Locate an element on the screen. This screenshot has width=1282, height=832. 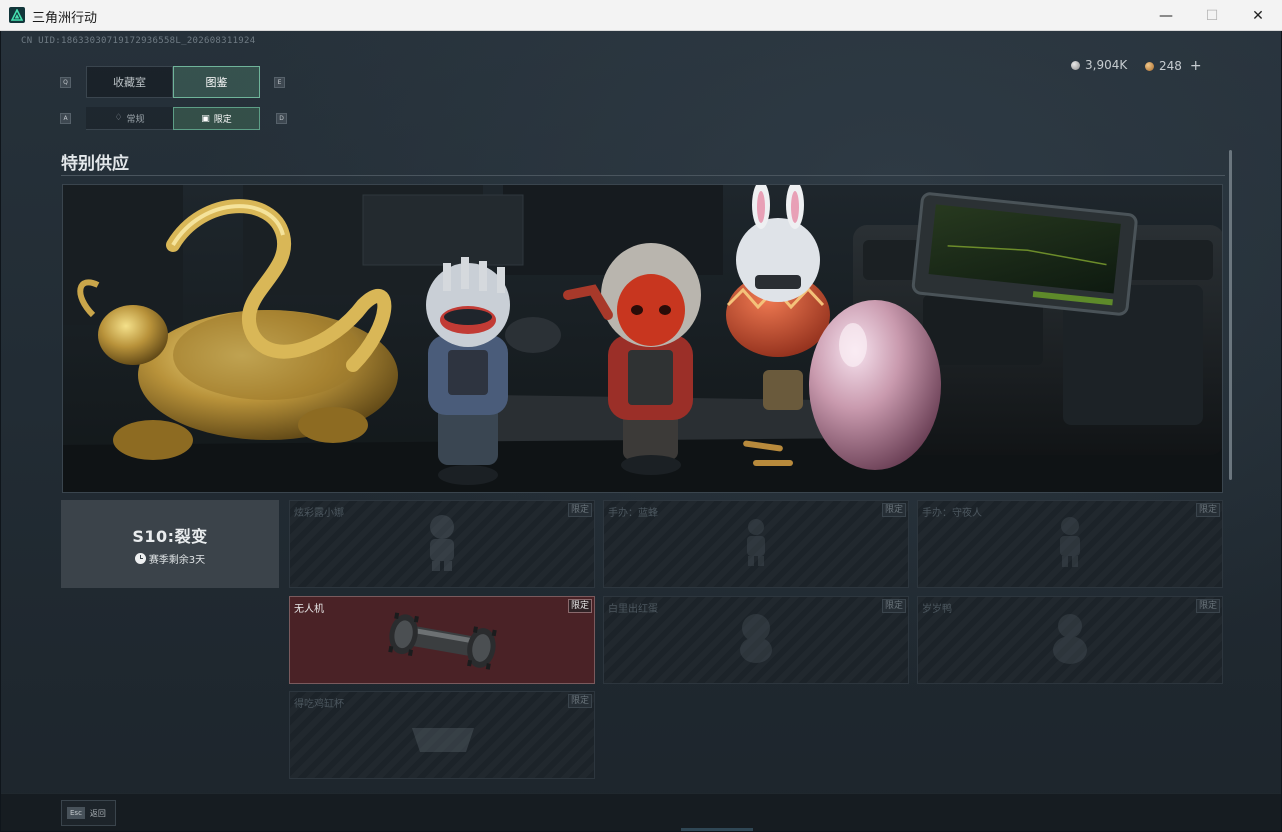
subtab-limited: ▣ 限定 is located at coordinates (216, 118).